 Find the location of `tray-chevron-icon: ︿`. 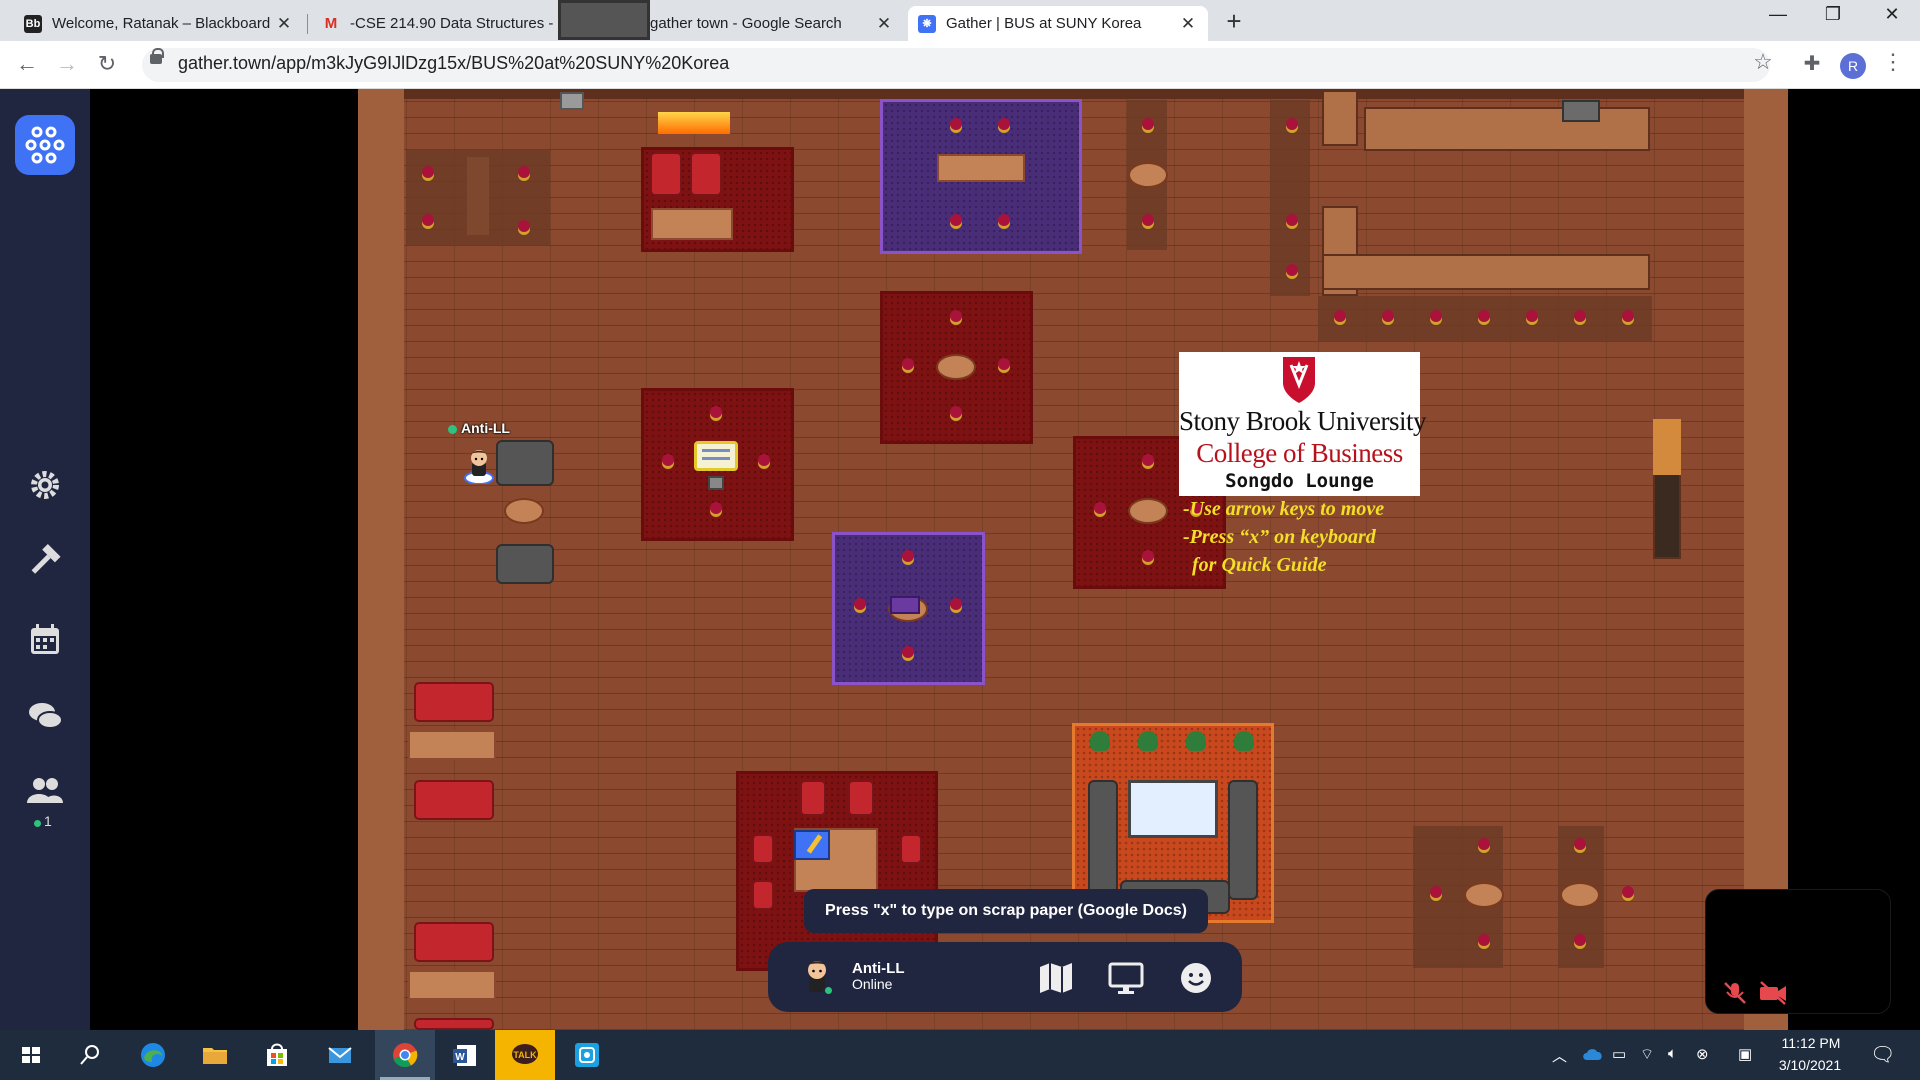

tray-chevron-icon: ︿ is located at coordinates (1559, 1055).